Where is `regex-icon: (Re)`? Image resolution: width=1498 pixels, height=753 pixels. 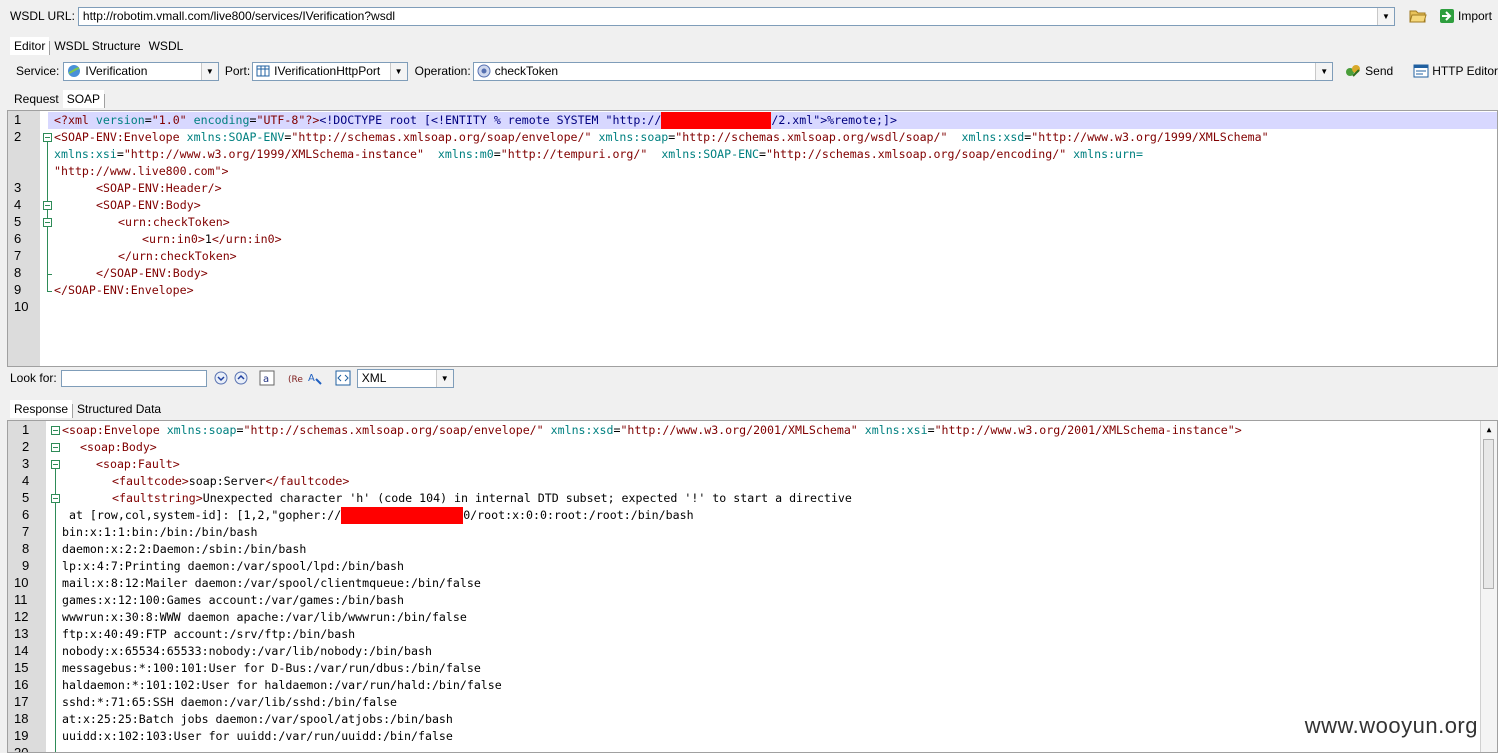
regex-icon: (Re) is located at coordinates (295, 378).